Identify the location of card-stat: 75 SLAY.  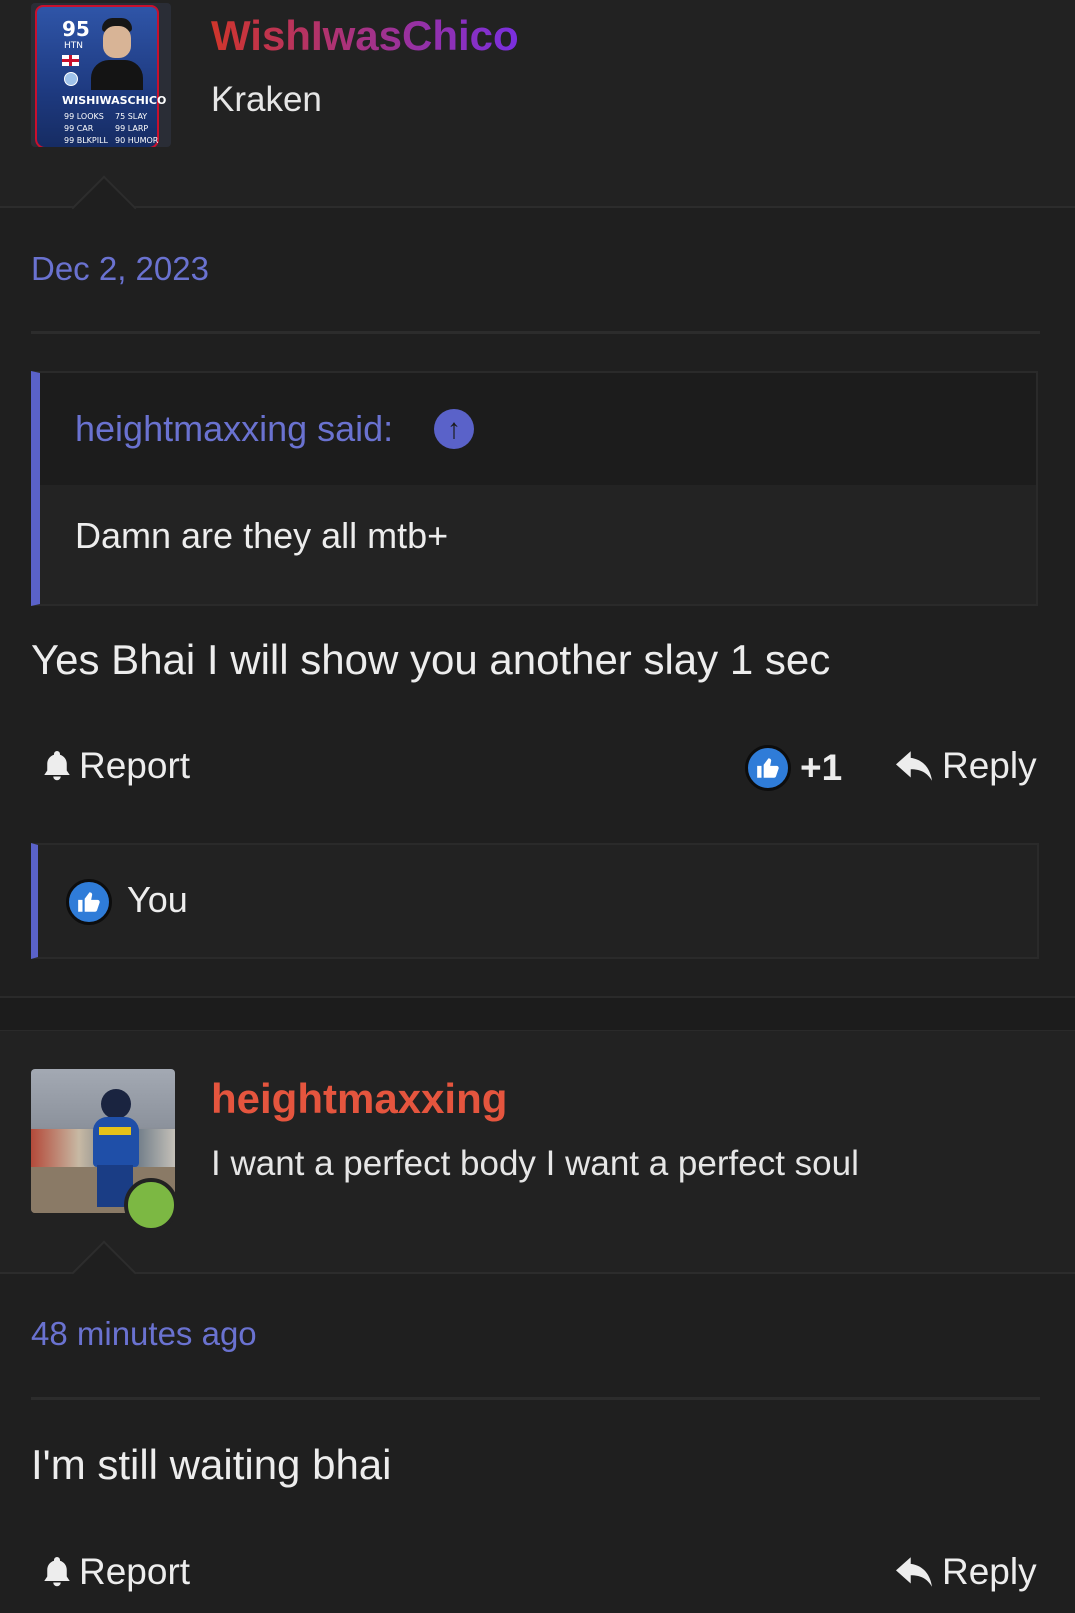
(131, 116).